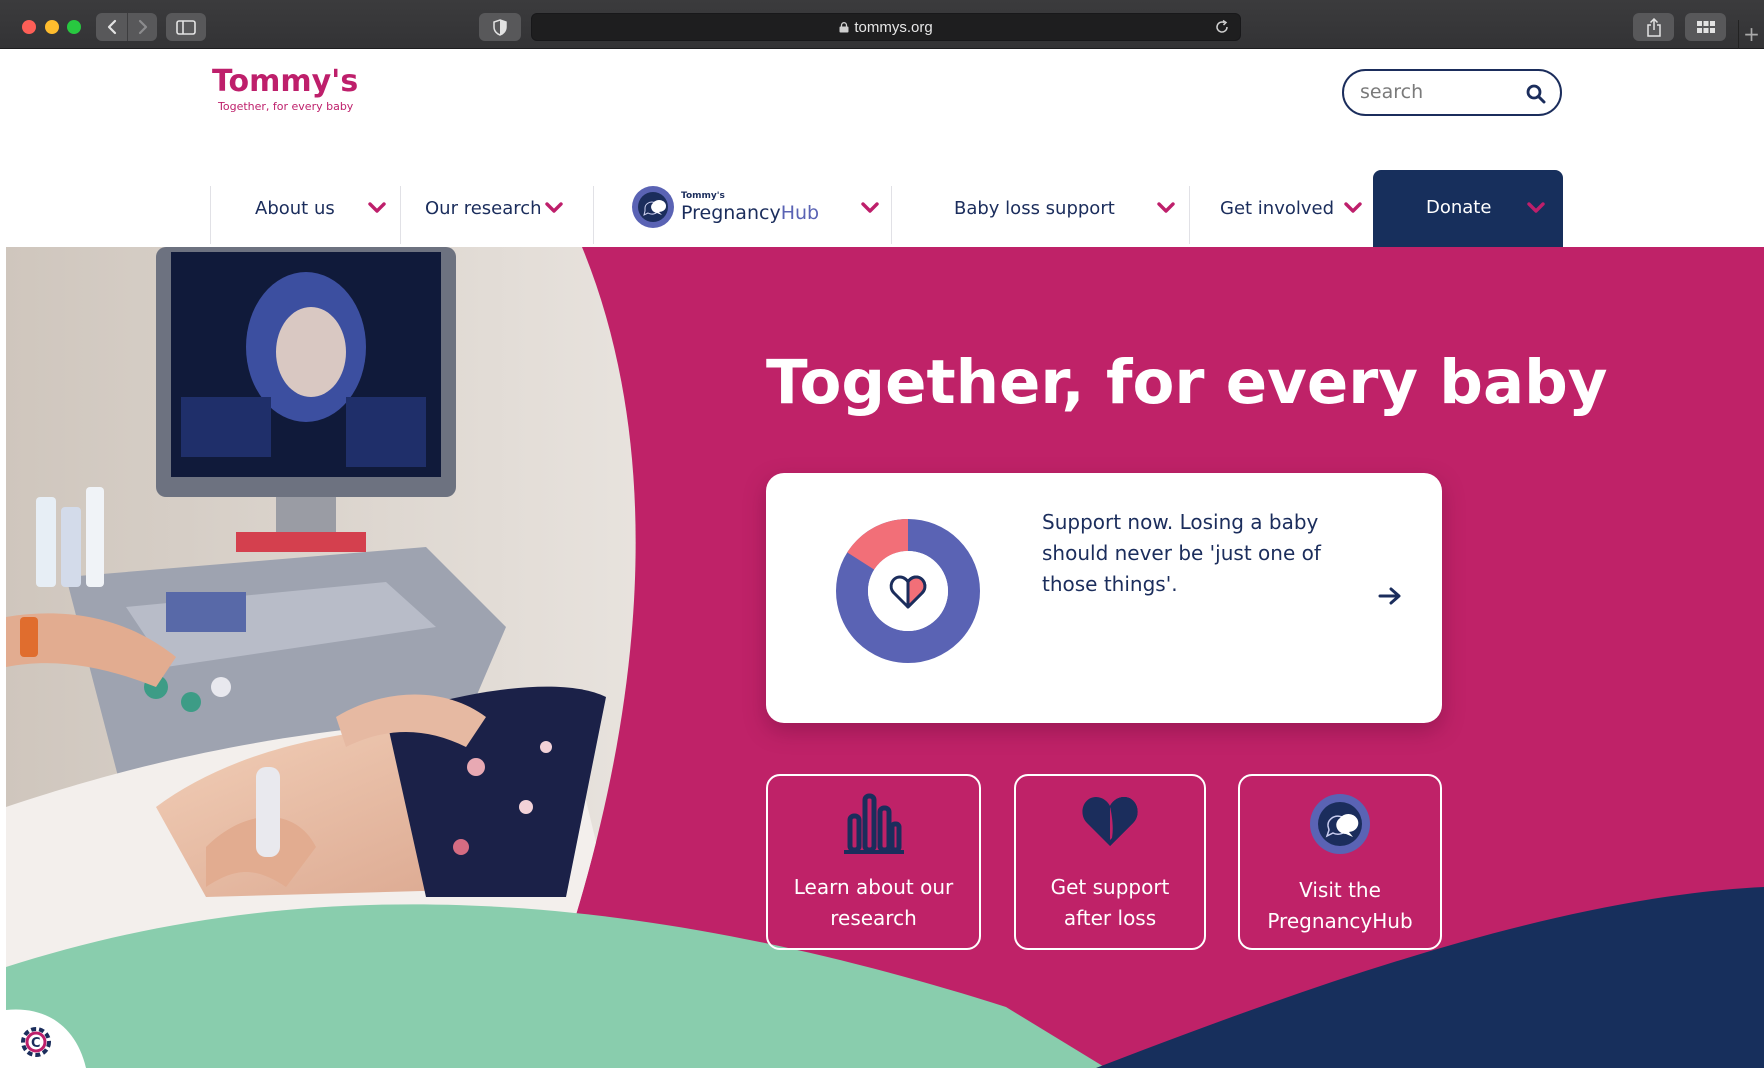 The image size is (1764, 1068). Describe the element at coordinates (844, 27) in the screenshot. I see `lock-icon` at that location.